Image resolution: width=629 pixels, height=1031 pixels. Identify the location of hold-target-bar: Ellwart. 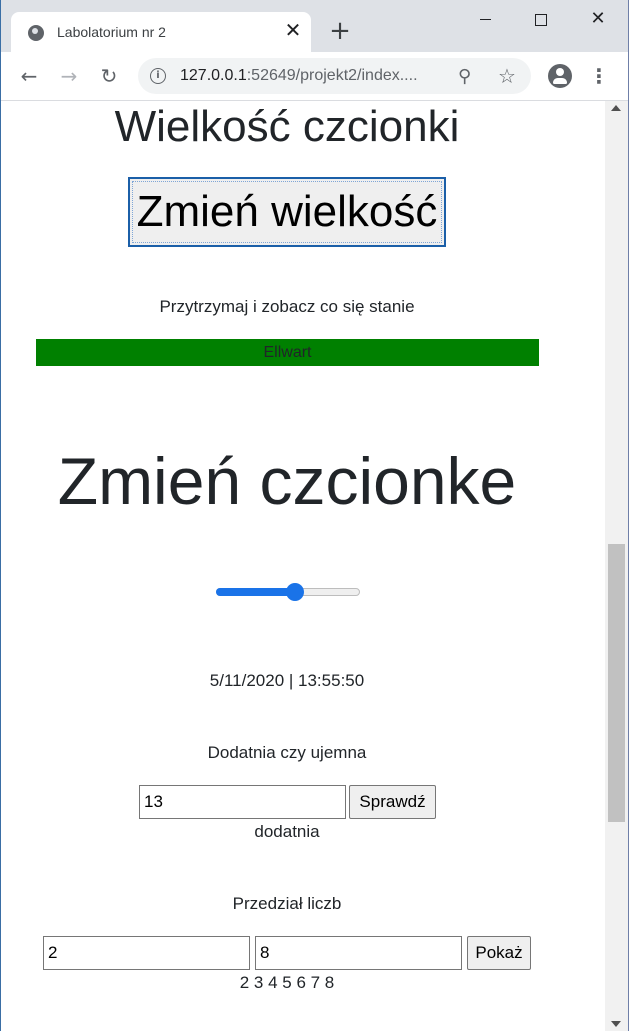
(287, 352).